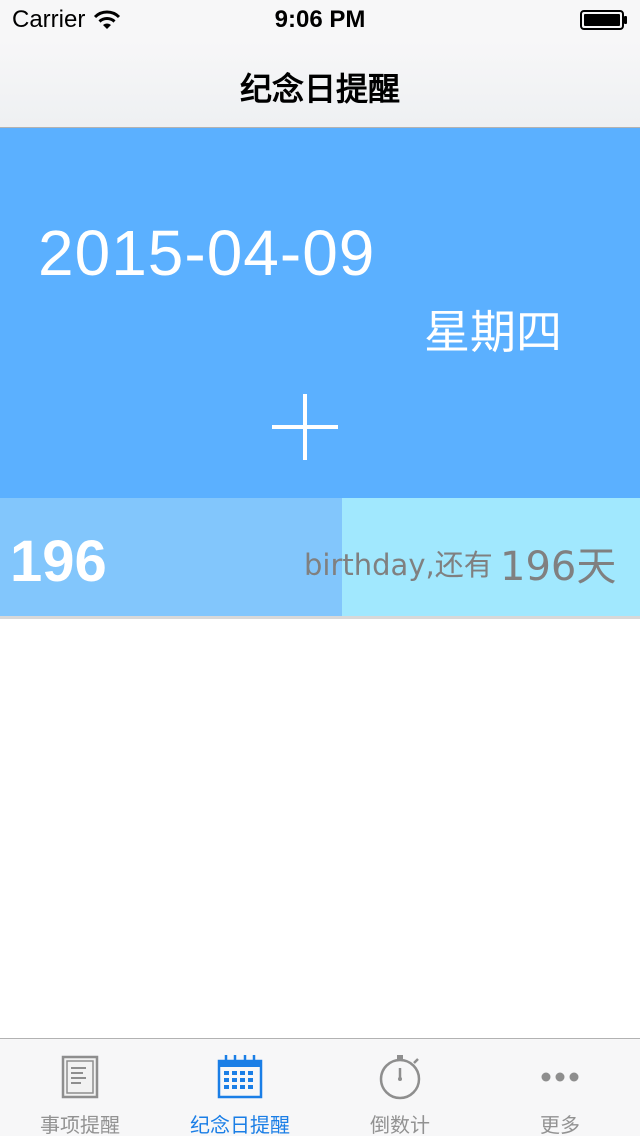 This screenshot has width=640, height=1136. I want to click on tab-tasks: 事项提醒, so click(80, 1087).